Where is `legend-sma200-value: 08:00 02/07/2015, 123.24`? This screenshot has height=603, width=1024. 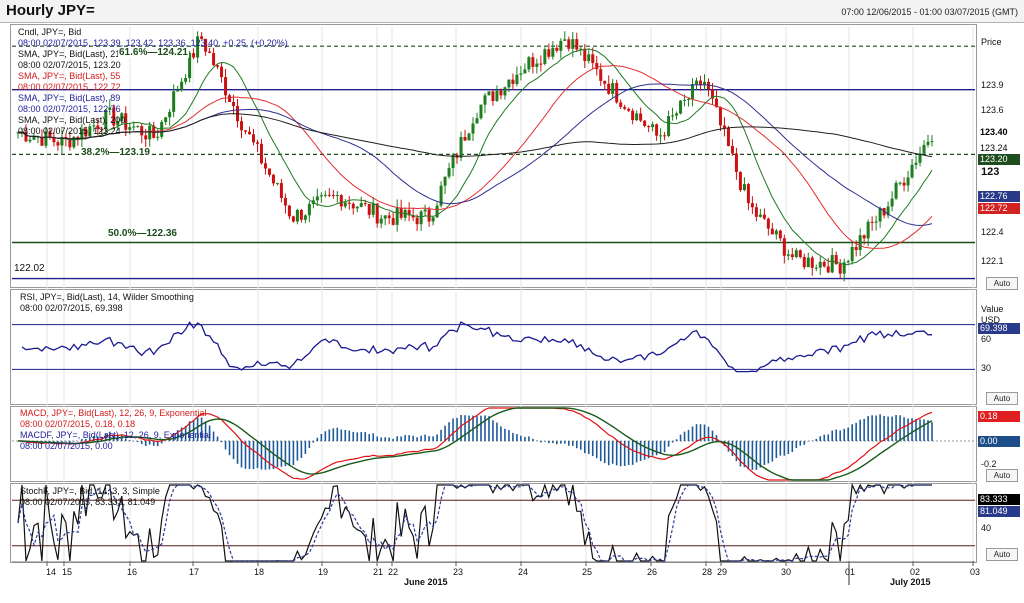
legend-sma200-value: 08:00 02/07/2015, 123.24 is located at coordinates (69, 131).